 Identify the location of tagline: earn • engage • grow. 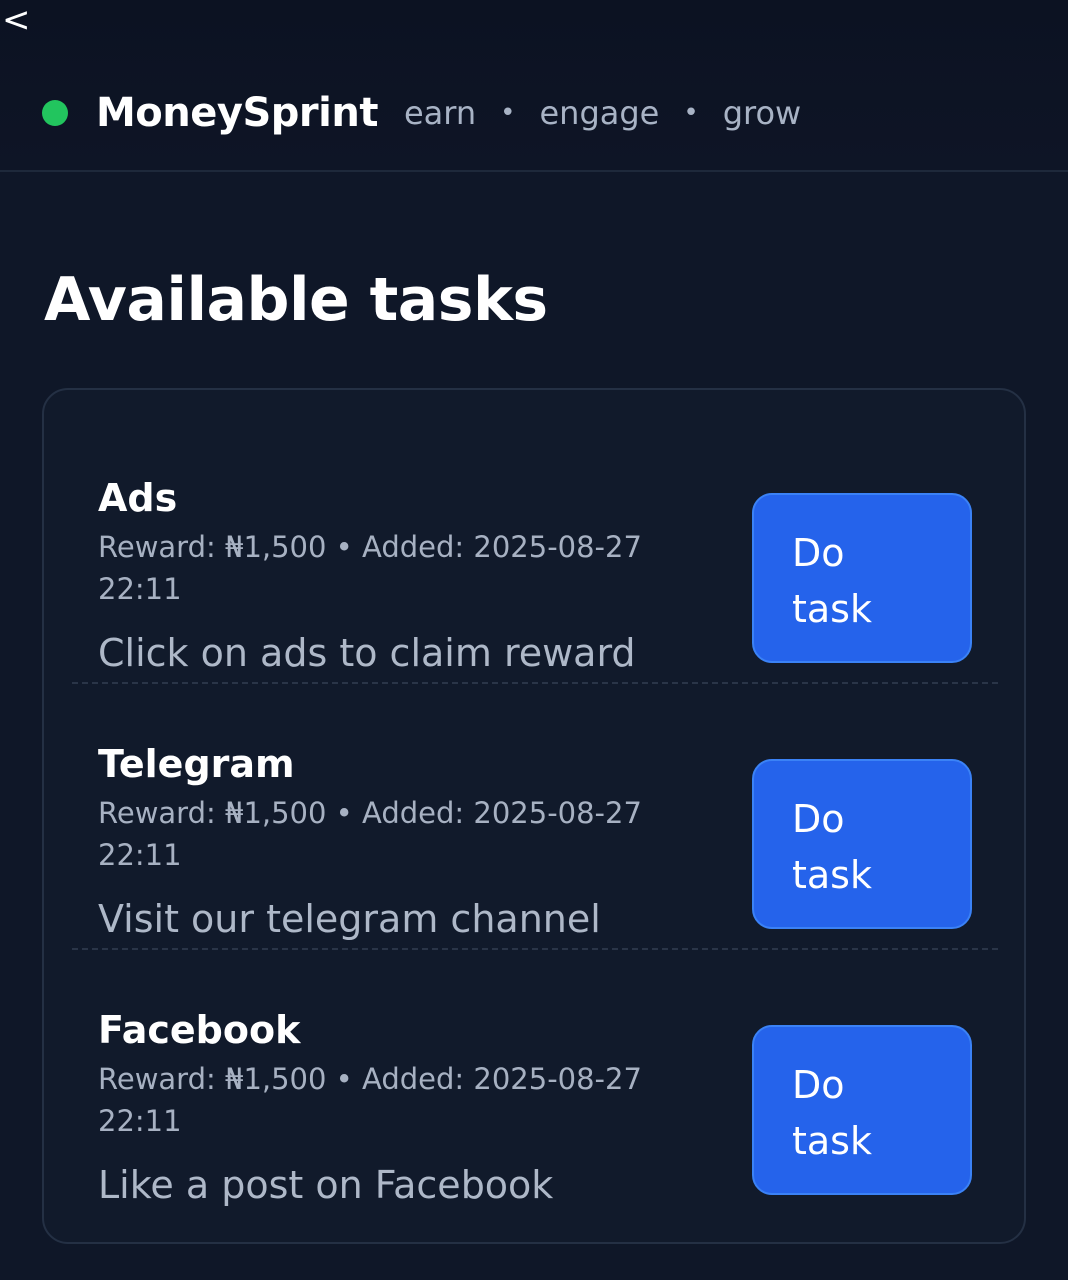
(602, 113).